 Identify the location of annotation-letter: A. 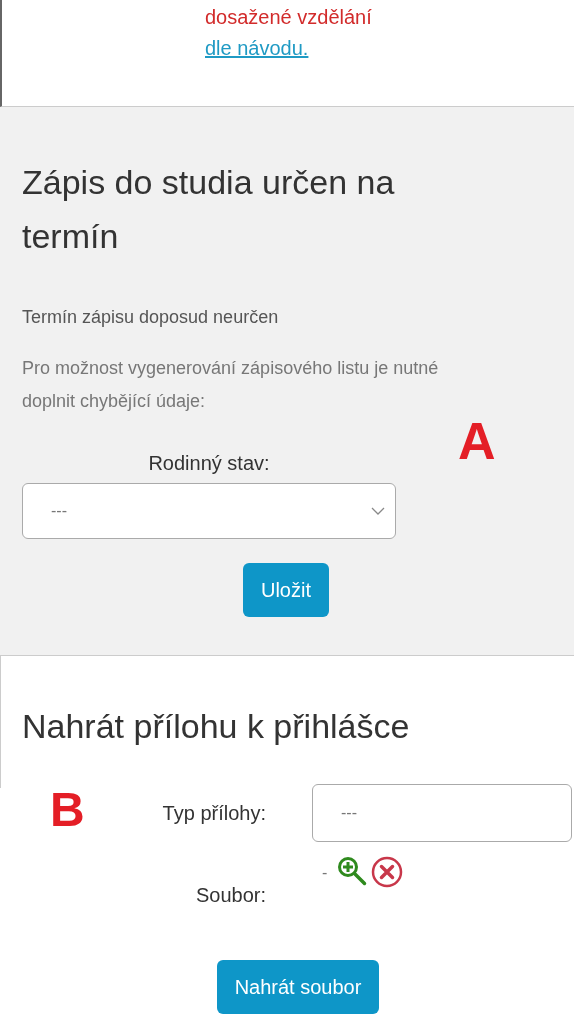
(477, 441).